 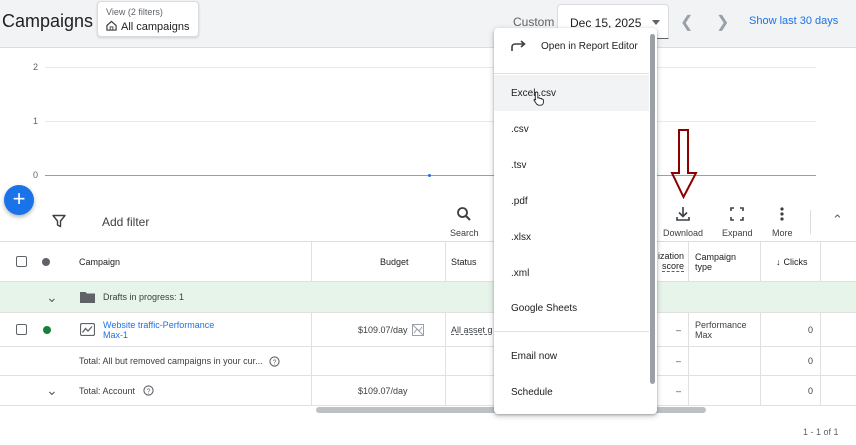 What do you see at coordinates (571, 165) in the screenshot?
I see `menu-item-tsv: .tsv` at bounding box center [571, 165].